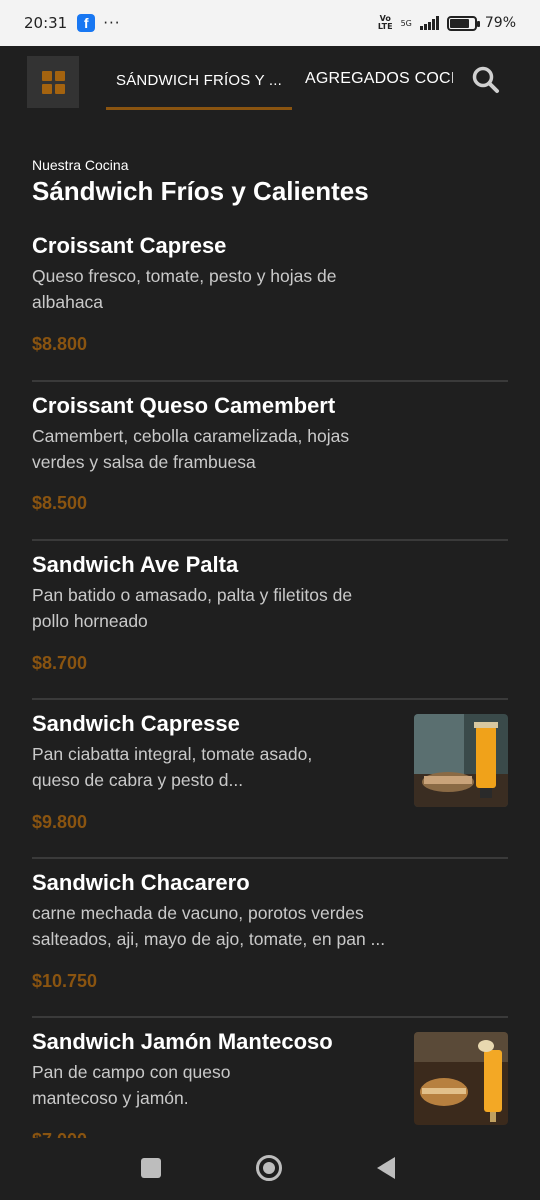  I want to click on signal-icon, so click(429, 23).